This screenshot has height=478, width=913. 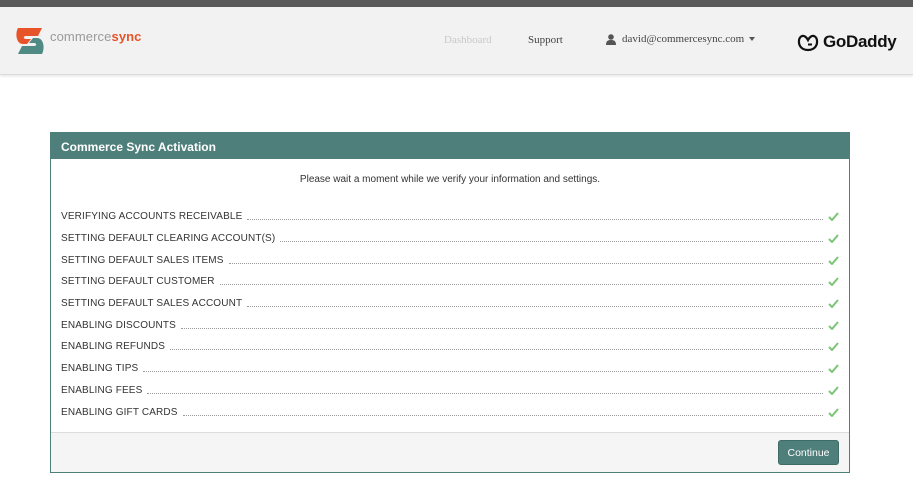 What do you see at coordinates (138, 282) in the screenshot?
I see `step-label: SETTING DEFAULT CUSTOMER` at bounding box center [138, 282].